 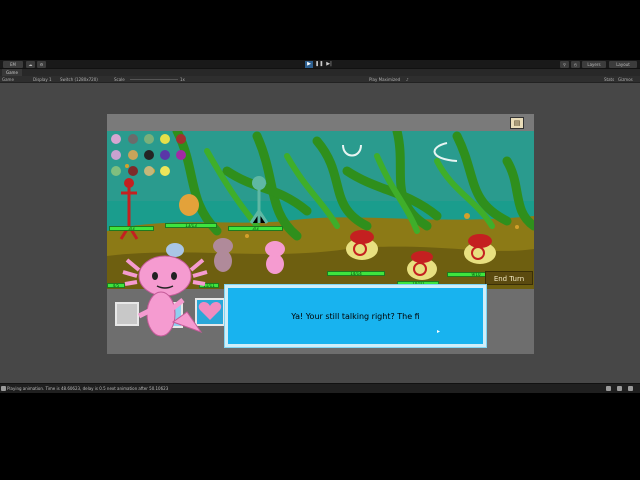 What do you see at coordinates (619, 388) in the screenshot?
I see `cache-icon` at bounding box center [619, 388].